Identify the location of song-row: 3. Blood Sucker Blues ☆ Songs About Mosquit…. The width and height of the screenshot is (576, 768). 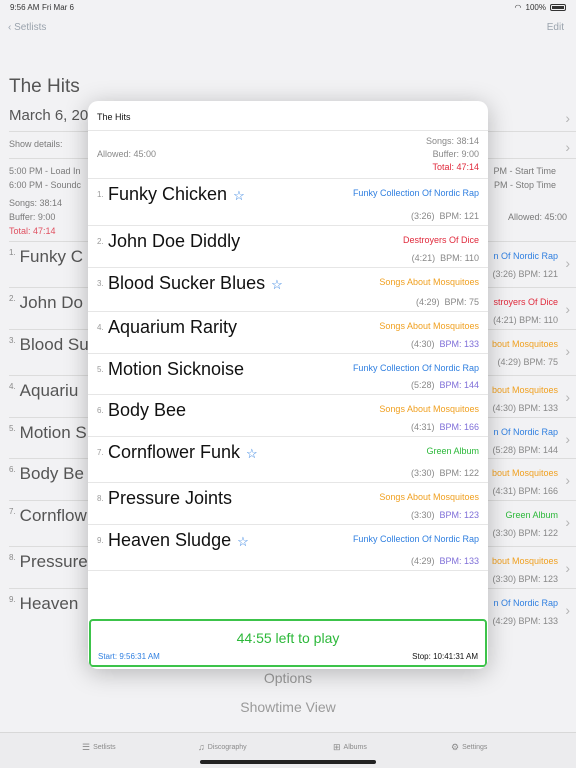
(288, 289).